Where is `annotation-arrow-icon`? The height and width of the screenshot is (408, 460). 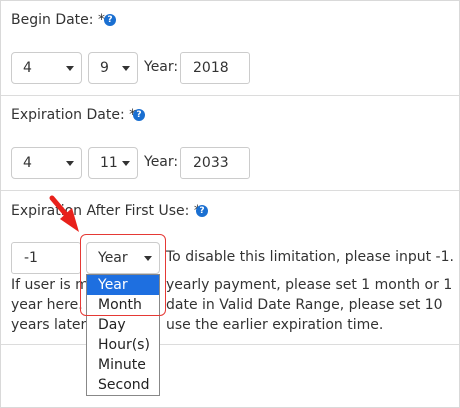 annotation-arrow-icon is located at coordinates (64, 213).